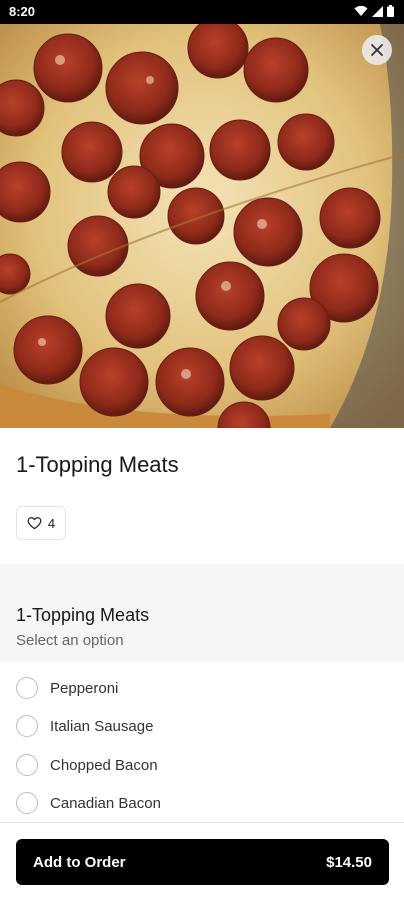  What do you see at coordinates (79, 862) in the screenshot?
I see `add-to-order-label: Add to Order` at bounding box center [79, 862].